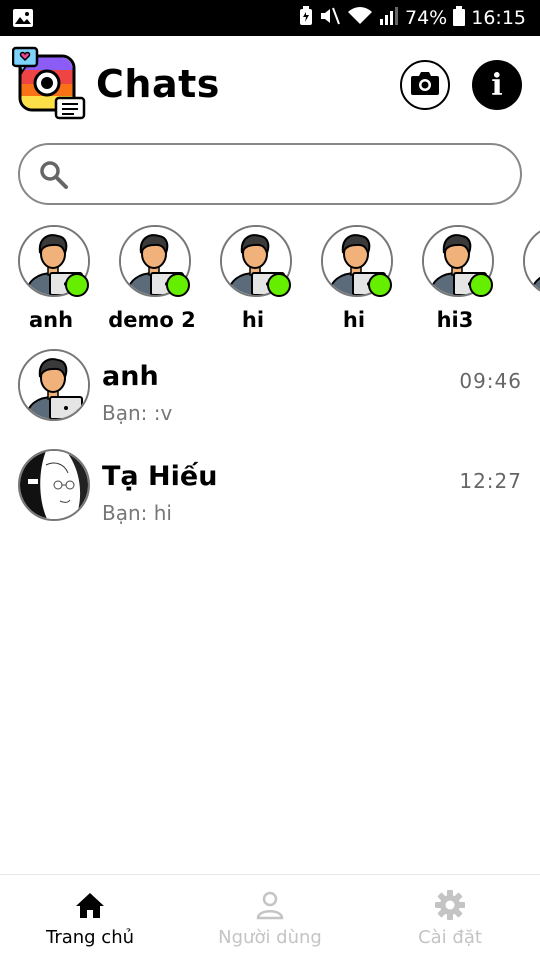 The height and width of the screenshot is (961, 540). What do you see at coordinates (137, 413) in the screenshot?
I see `chat-last-message: Bạn: :v` at bounding box center [137, 413].